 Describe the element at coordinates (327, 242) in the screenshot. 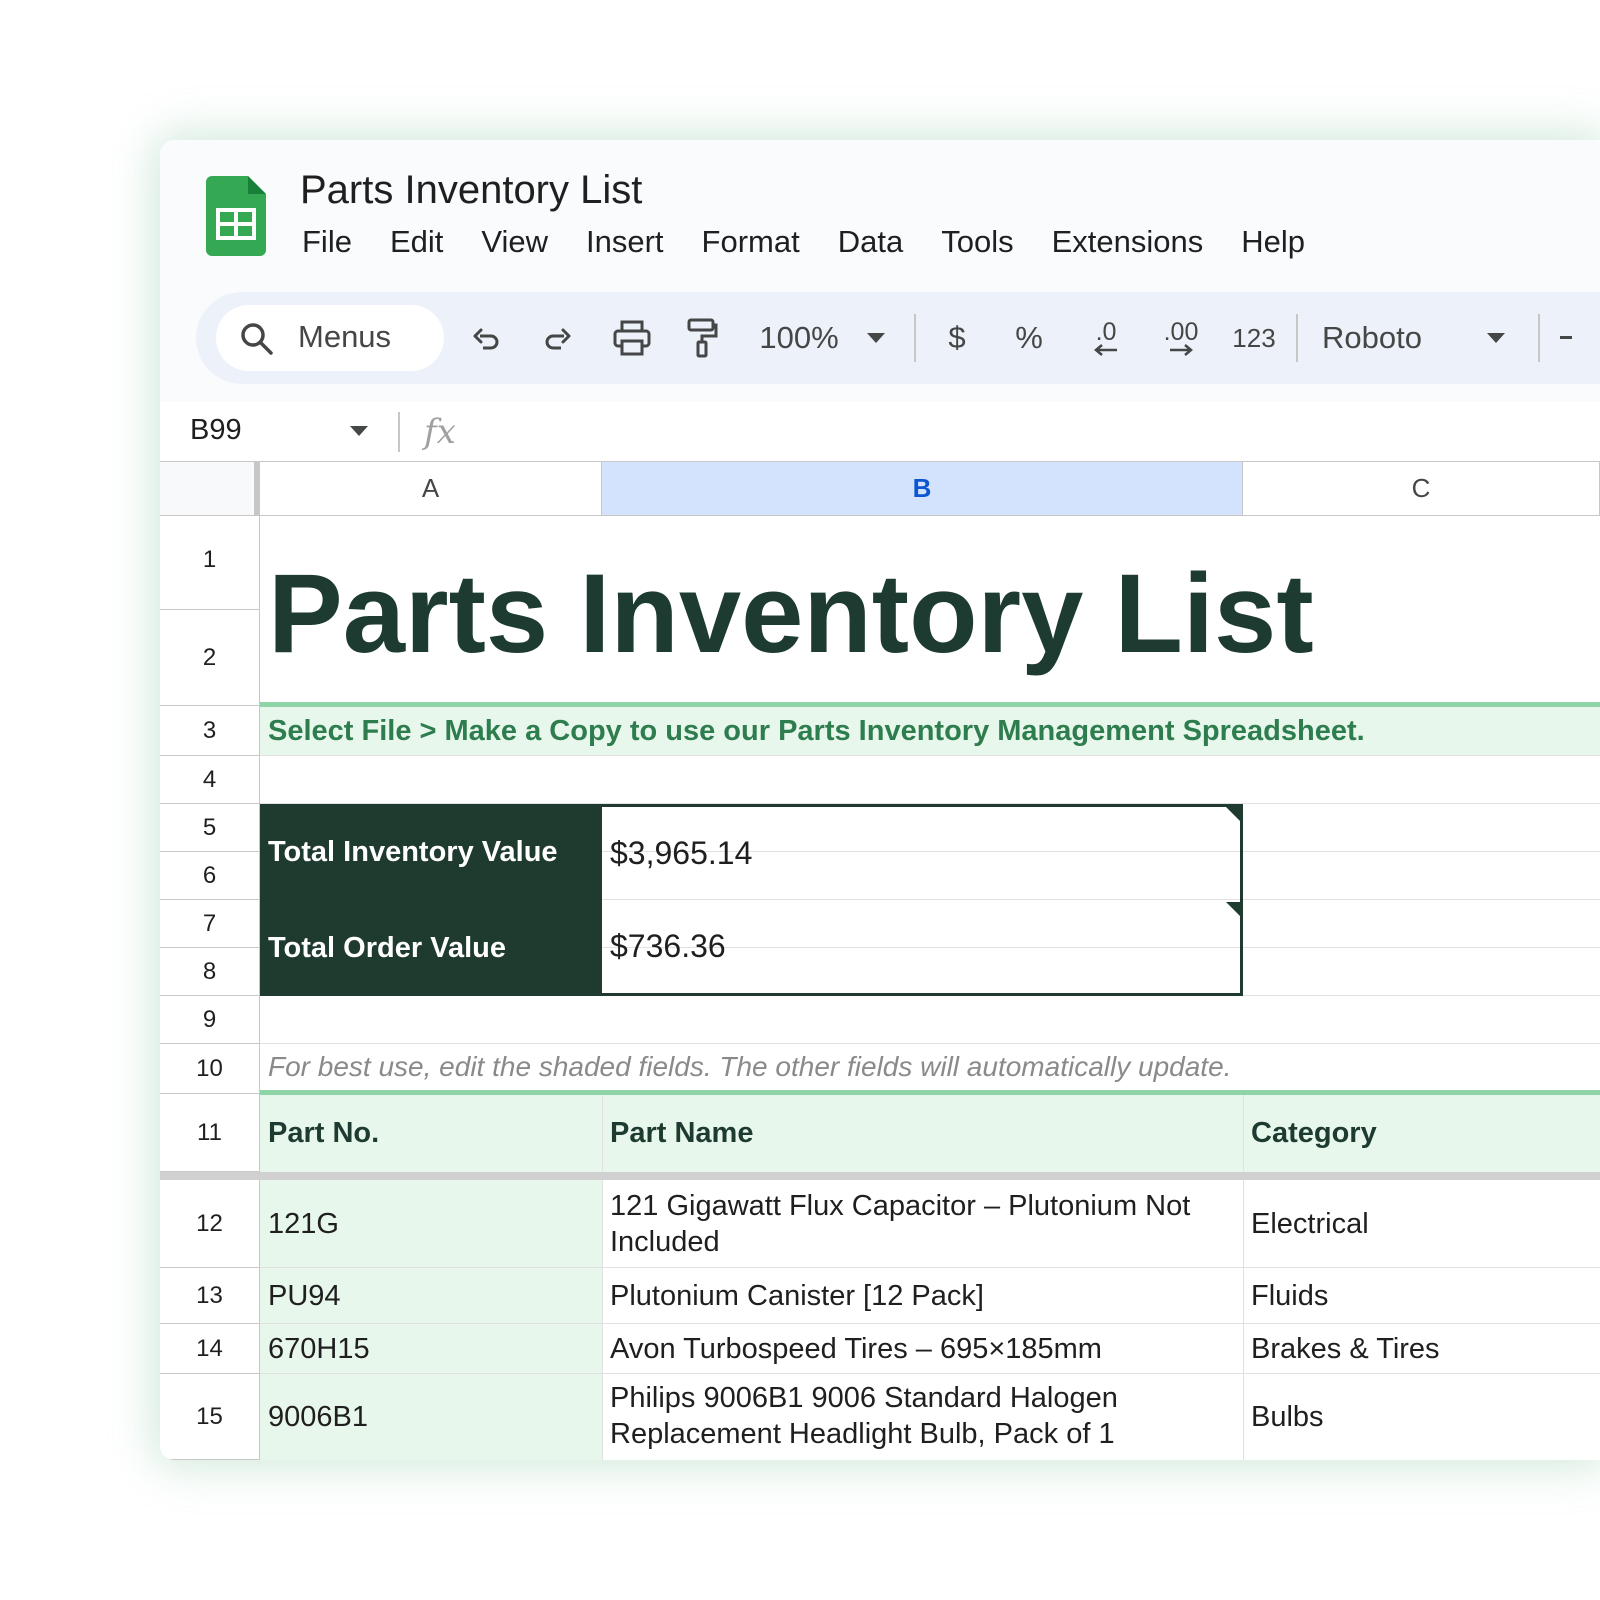

I see `menu-file: File` at that location.